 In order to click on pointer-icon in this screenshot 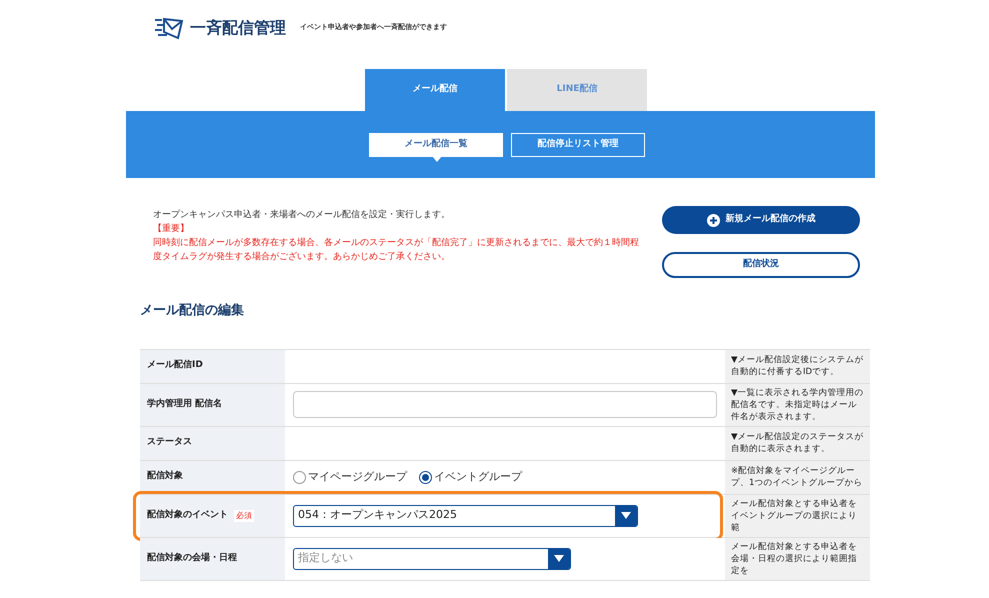, I will do `click(437, 159)`.